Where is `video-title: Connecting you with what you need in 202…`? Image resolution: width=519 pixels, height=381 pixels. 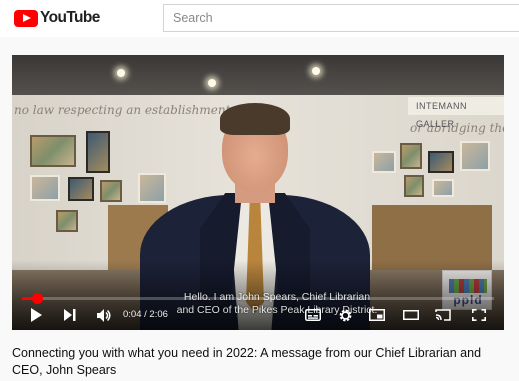 video-title: Connecting you with what you need in 202… is located at coordinates (247, 361).